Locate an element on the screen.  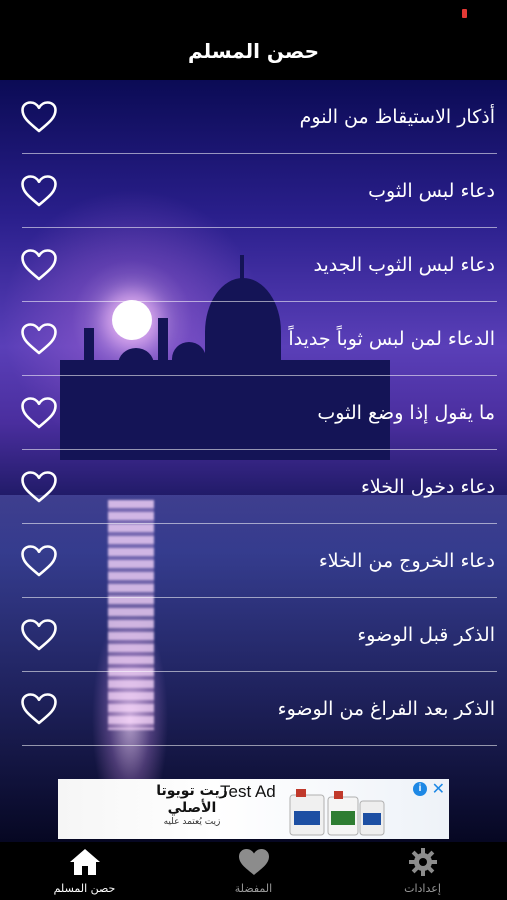
list-item-label: الدعاء لمن لبس ثوباً جديداً is located at coordinates (391, 339).